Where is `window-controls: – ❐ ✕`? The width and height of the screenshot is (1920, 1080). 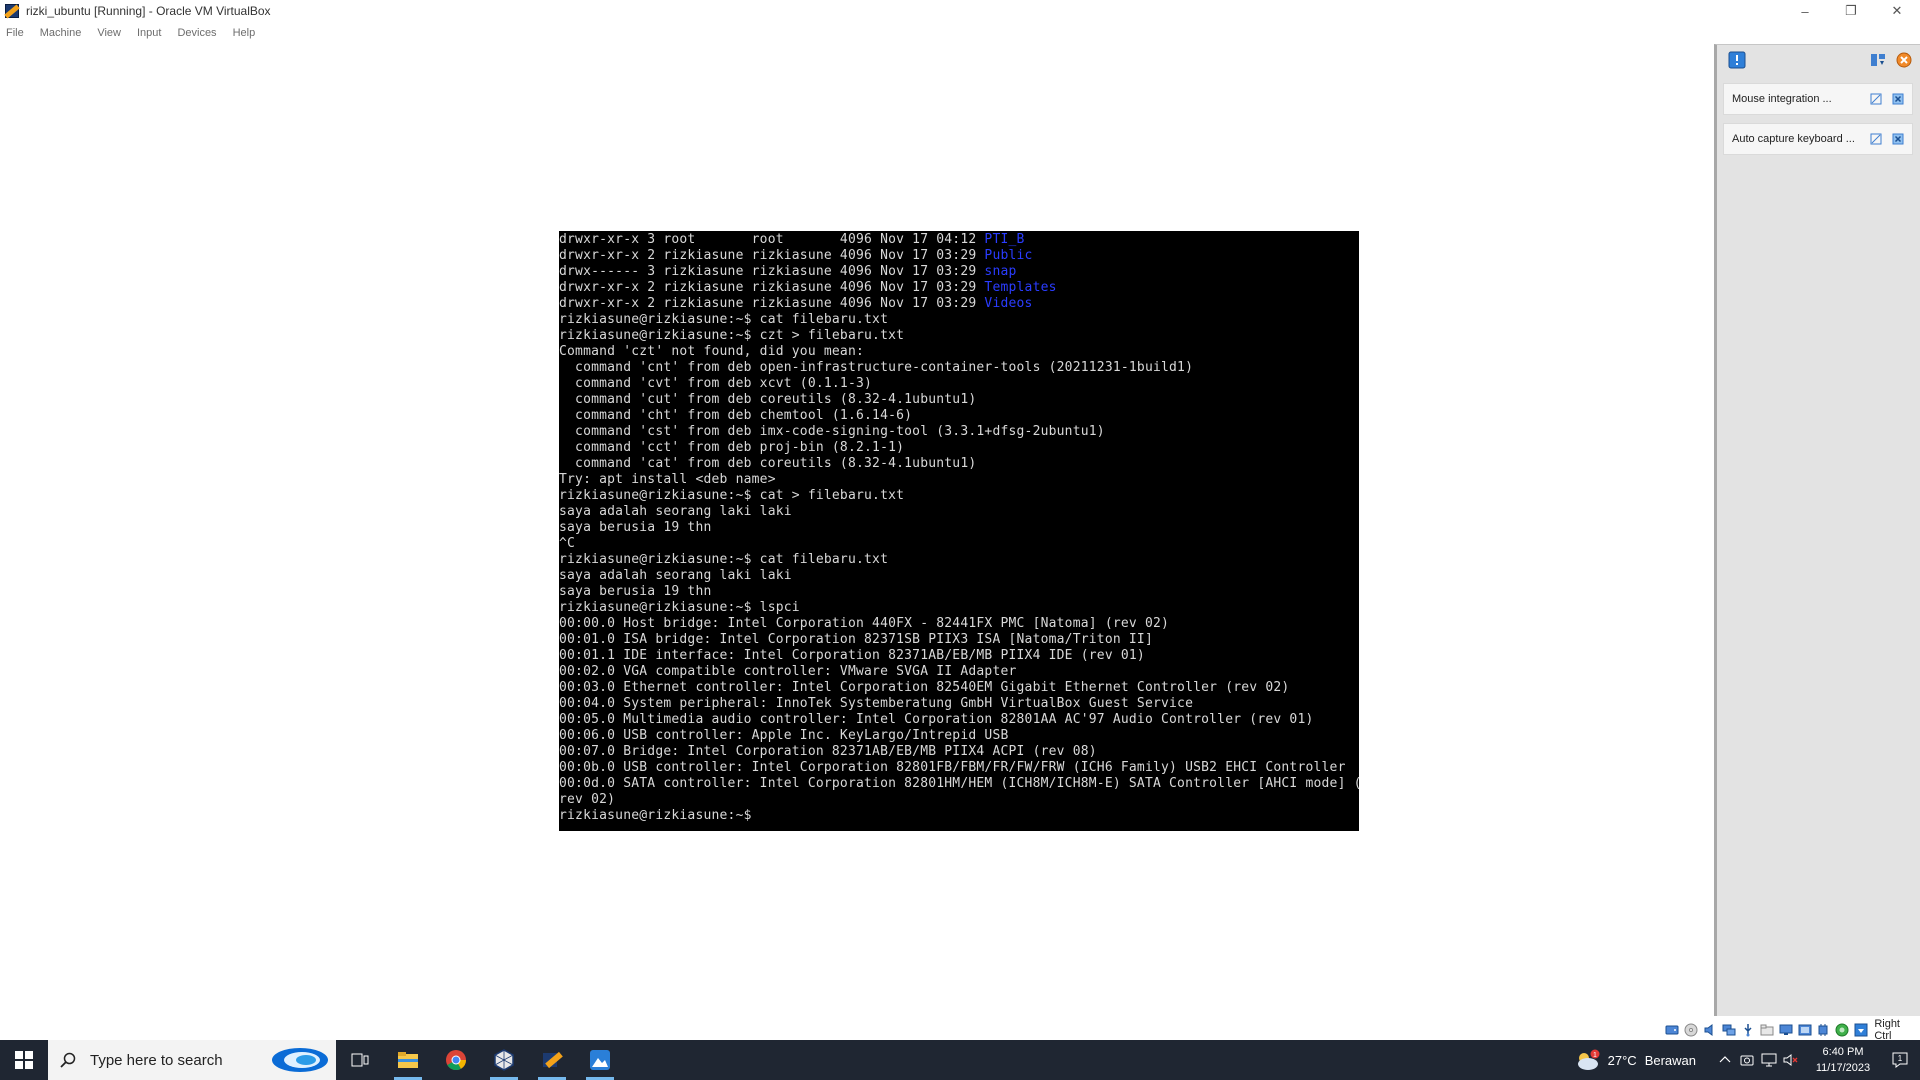
window-controls: – ❐ ✕ is located at coordinates (1851, 11).